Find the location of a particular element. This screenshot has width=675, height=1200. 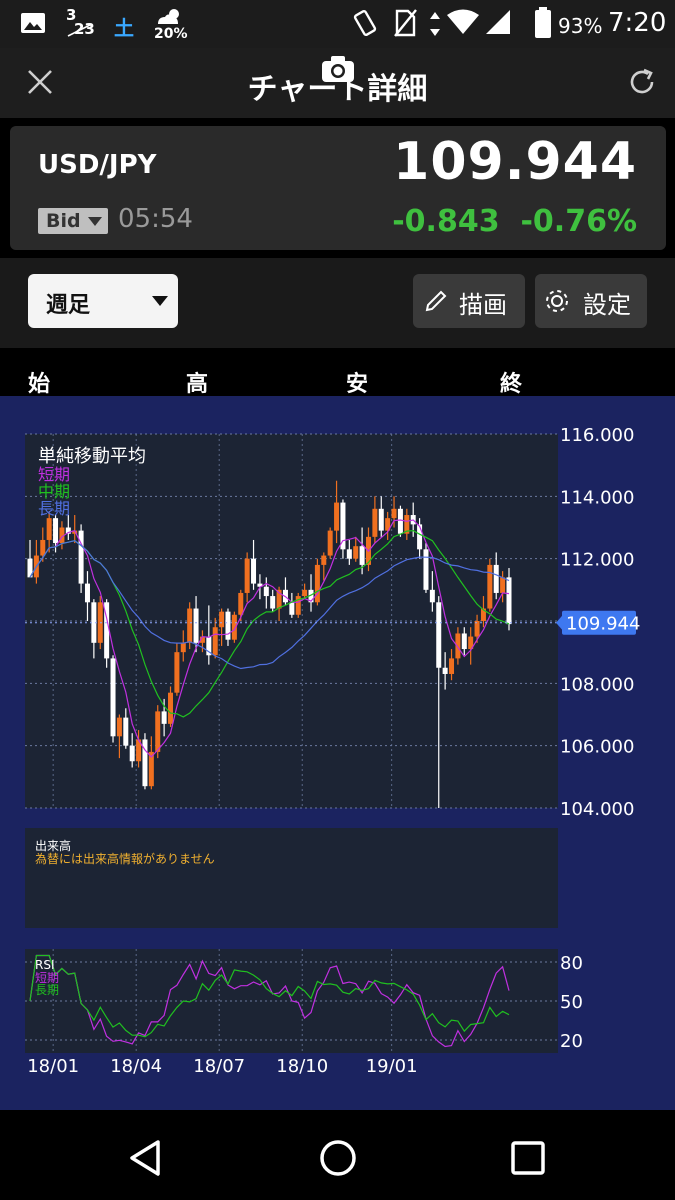

settings-label: 設定 is located at coordinates (607, 305).